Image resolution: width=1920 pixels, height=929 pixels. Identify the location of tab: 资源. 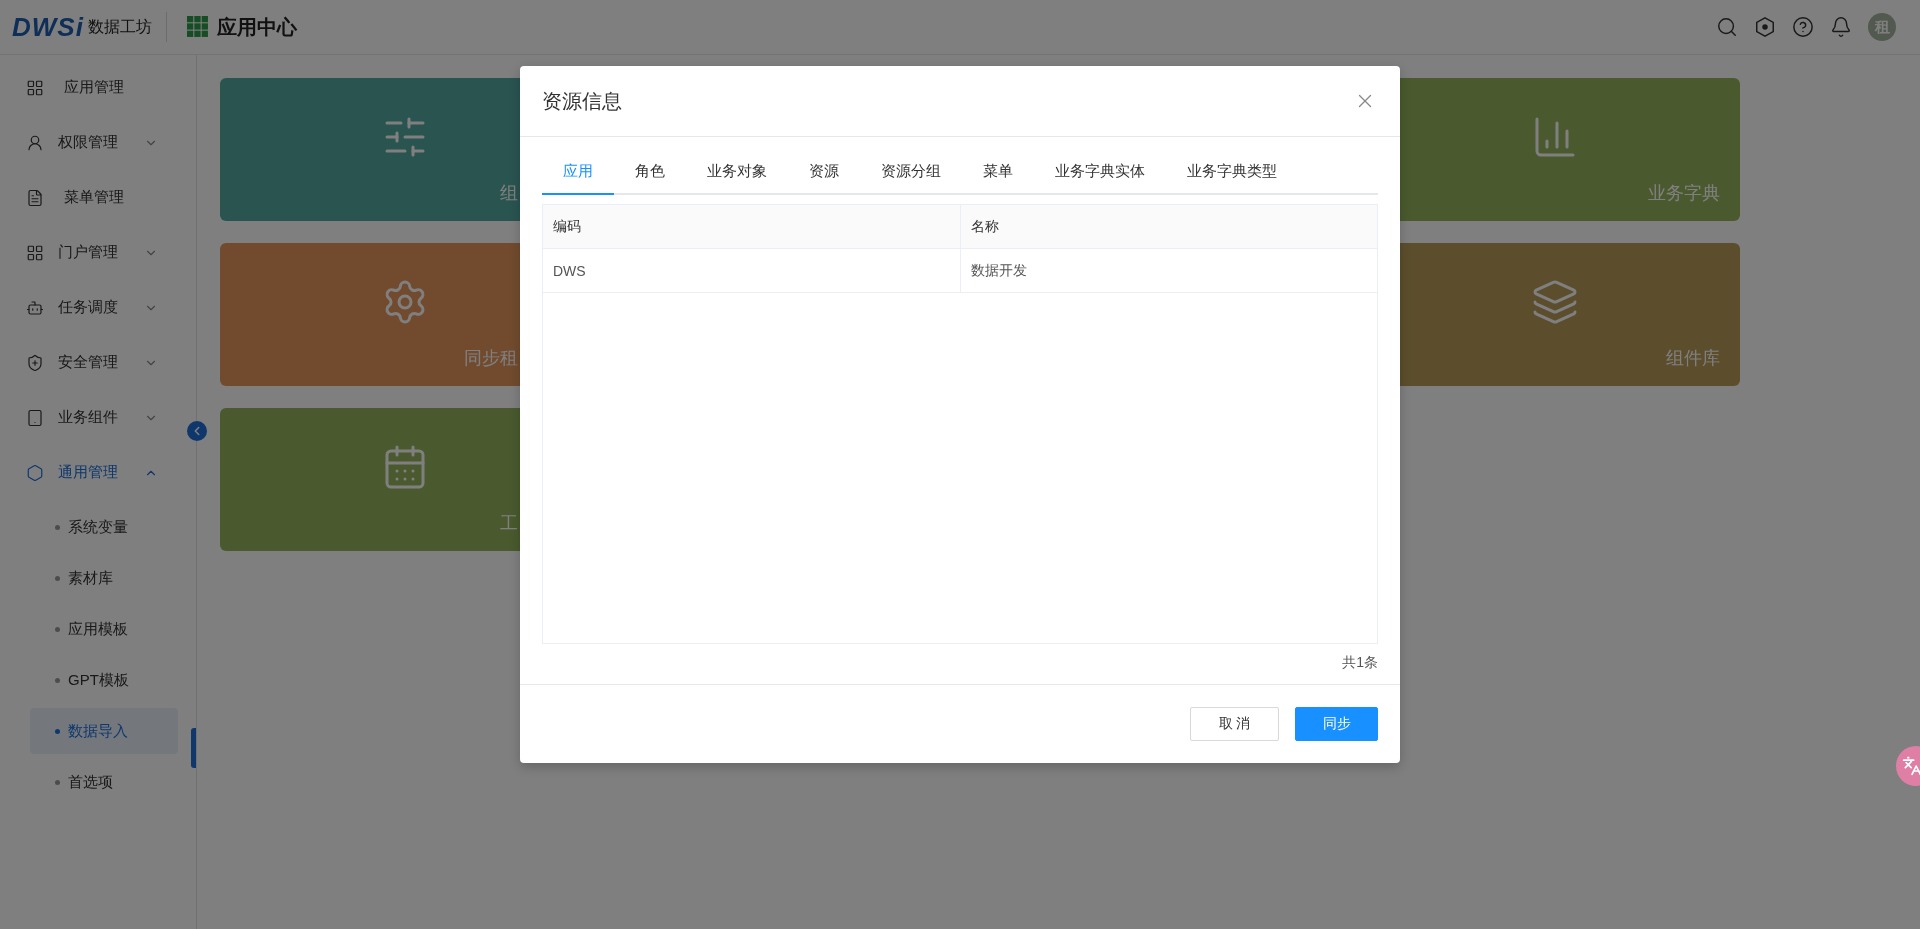
(824, 172).